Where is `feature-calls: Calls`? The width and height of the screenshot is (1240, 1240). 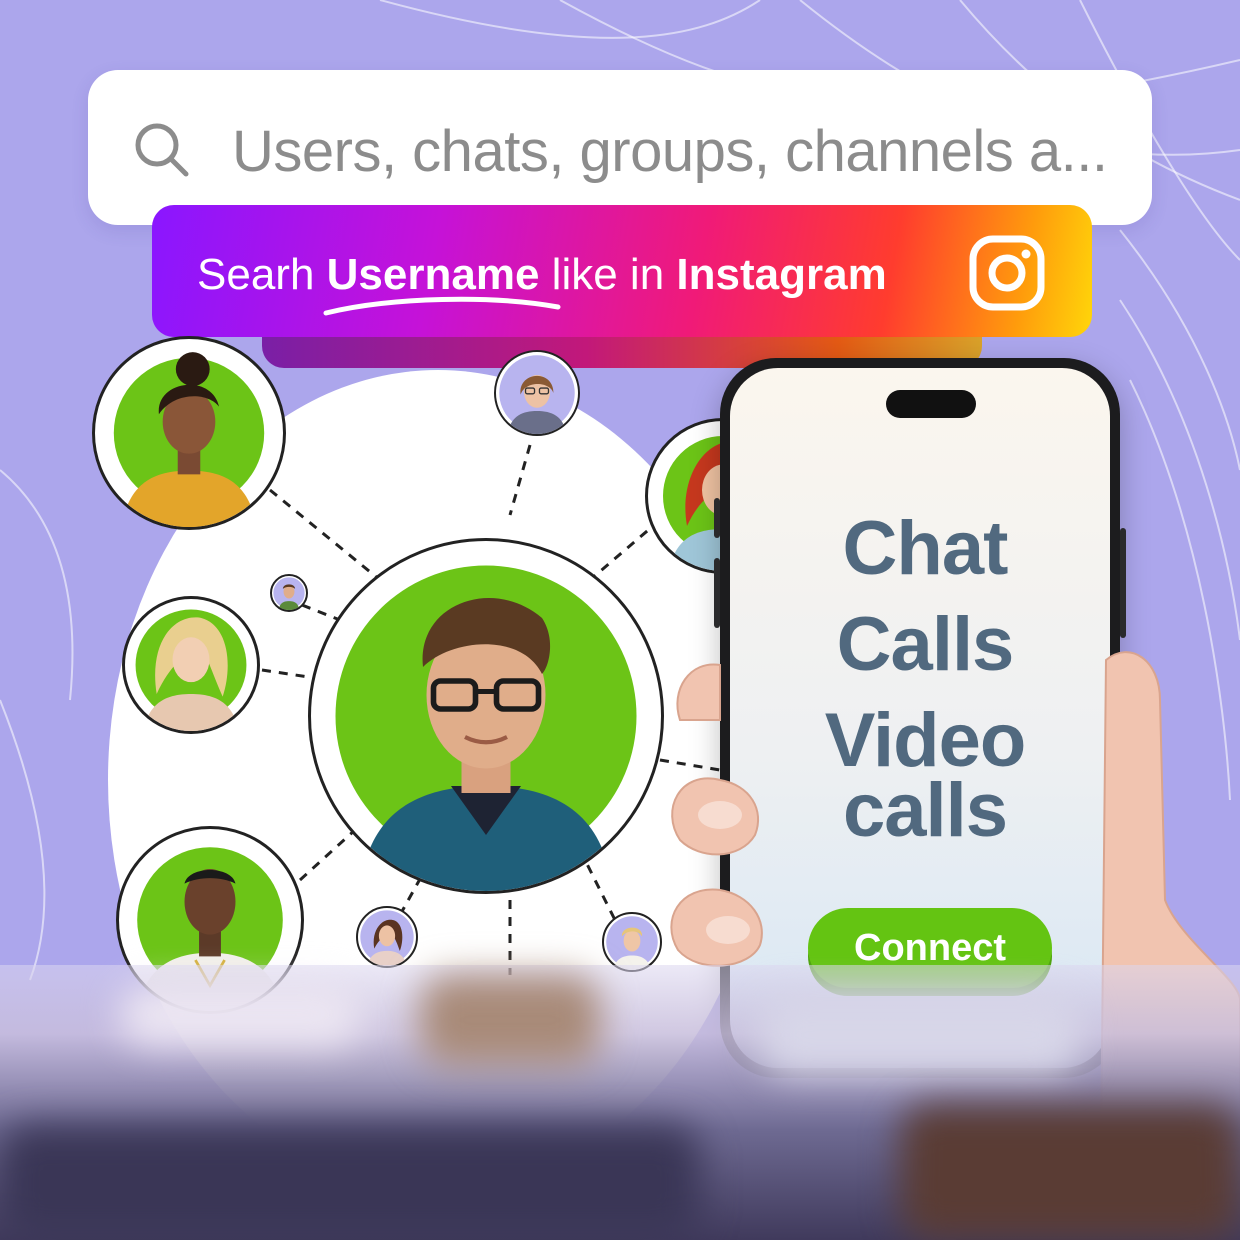 feature-calls: Calls is located at coordinates (925, 644).